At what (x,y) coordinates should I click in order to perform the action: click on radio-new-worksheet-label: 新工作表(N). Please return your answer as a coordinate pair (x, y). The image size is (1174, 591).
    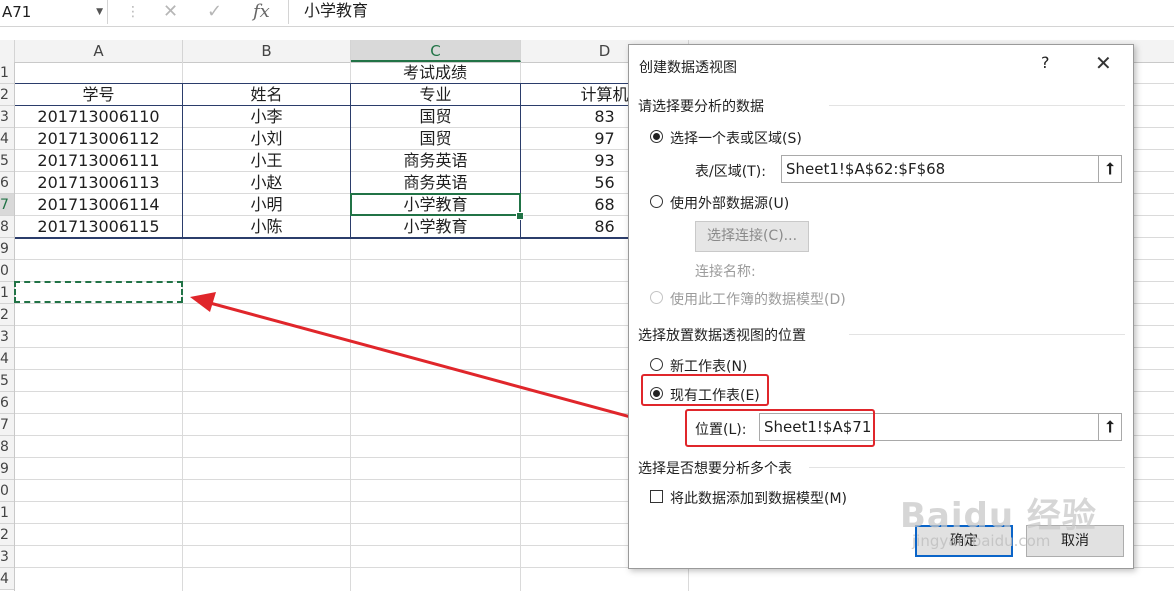
    Looking at the image, I should click on (708, 366).